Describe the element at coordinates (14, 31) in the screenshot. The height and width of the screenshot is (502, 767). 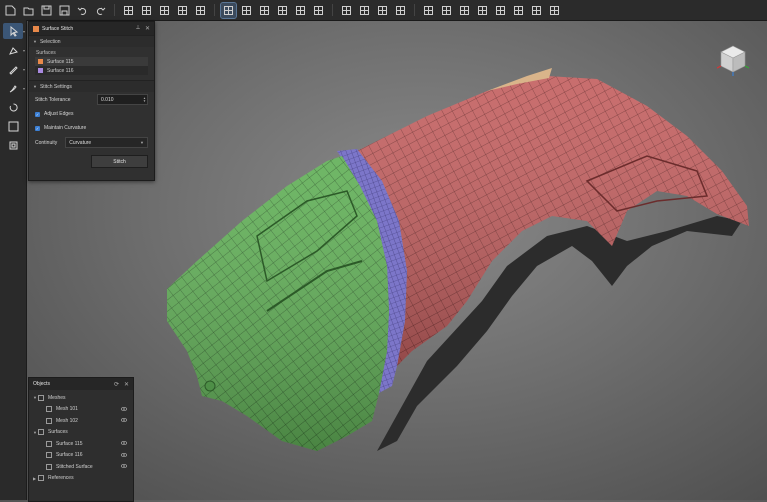
I see `select-arrow-icon: ▾` at that location.